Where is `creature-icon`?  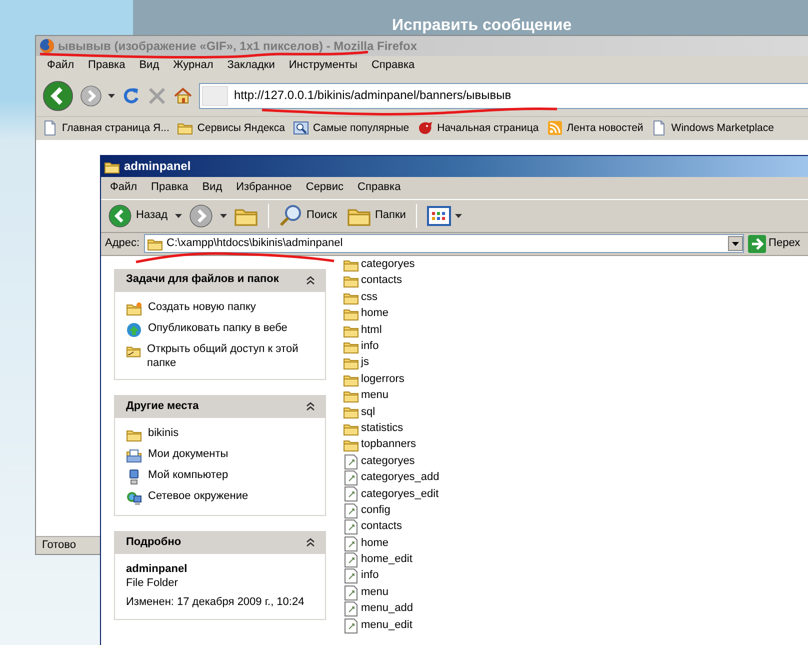
creature-icon is located at coordinates (425, 128).